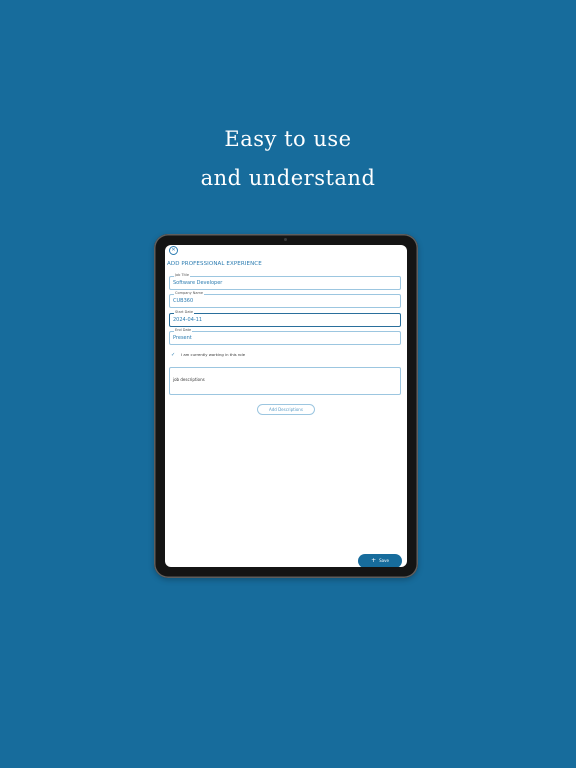  What do you see at coordinates (214, 264) in the screenshot?
I see `form-title: ADD PROFESSIONAL EXPERIENCE` at bounding box center [214, 264].